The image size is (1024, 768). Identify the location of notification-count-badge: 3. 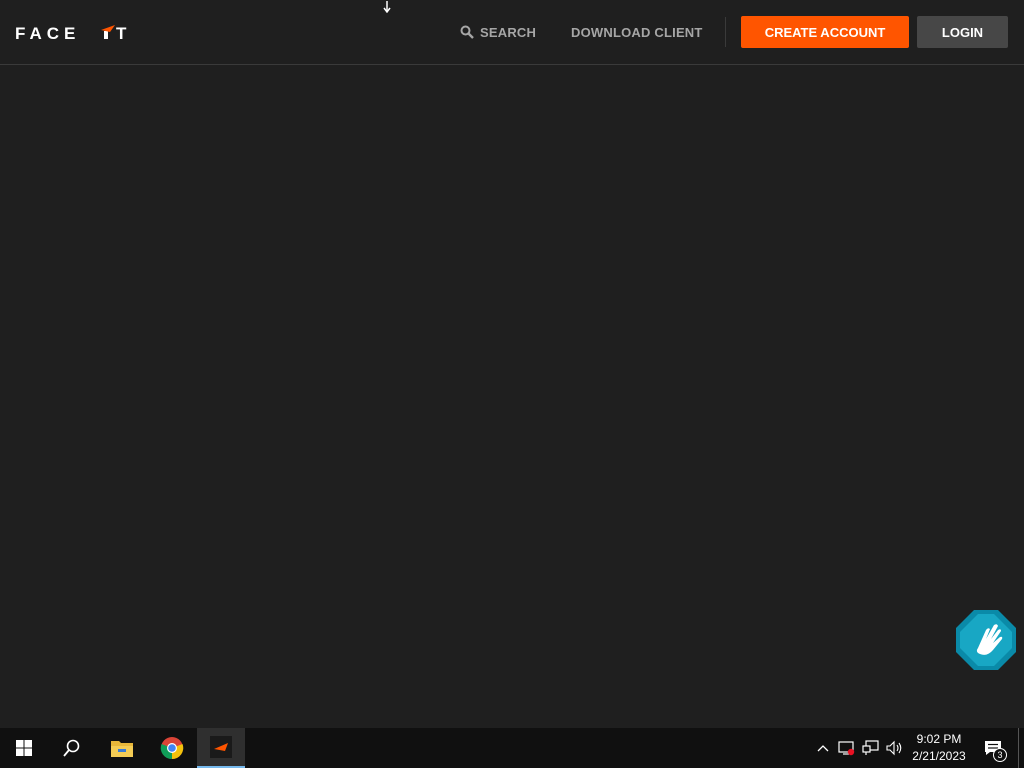
(1000, 755).